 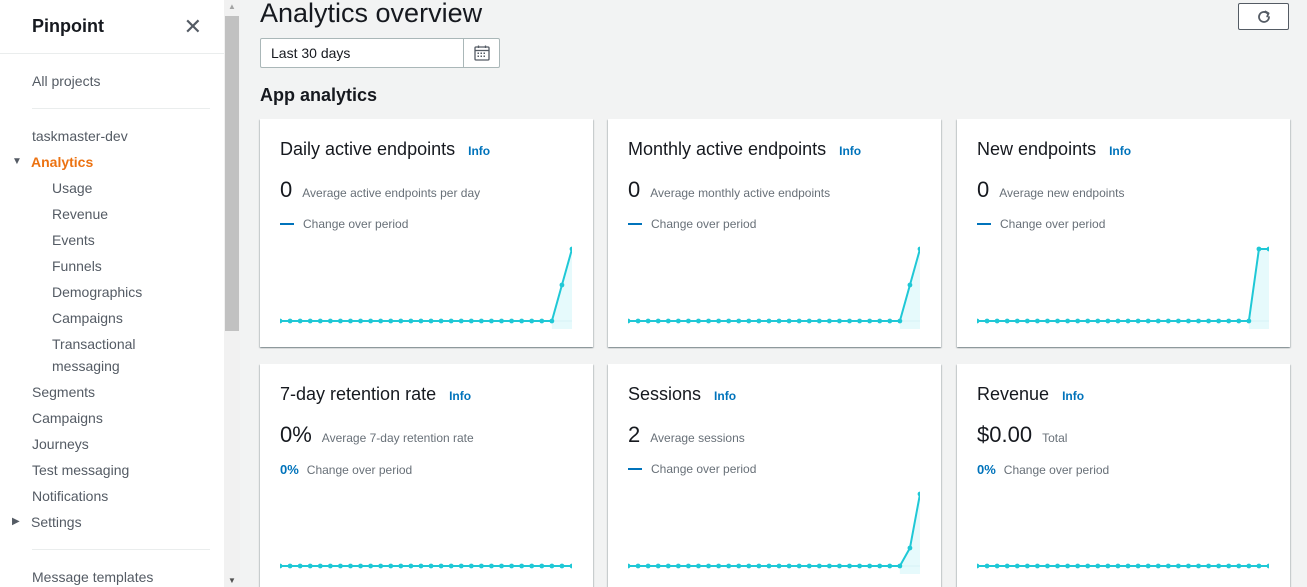 I want to click on sidebar-item-funnels: Funnels, so click(x=77, y=266).